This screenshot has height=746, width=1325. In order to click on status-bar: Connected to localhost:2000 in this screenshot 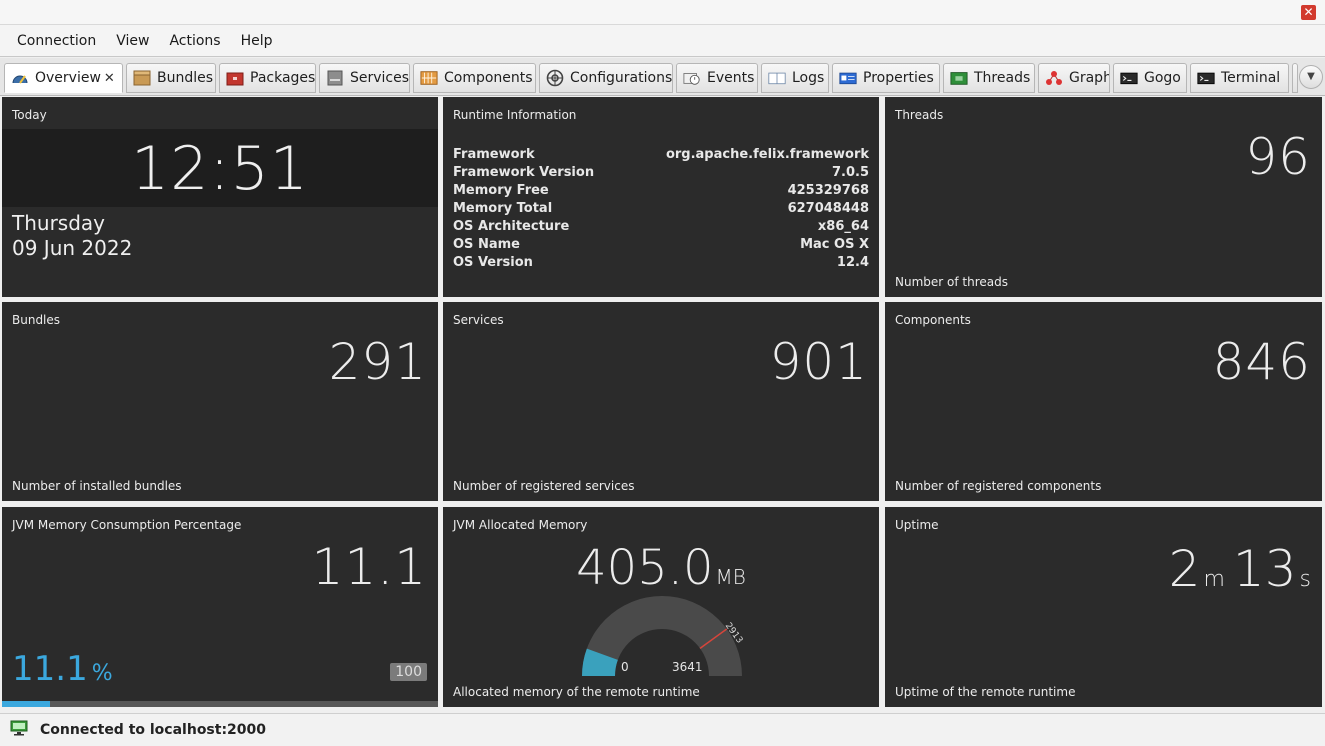, I will do `click(662, 729)`.